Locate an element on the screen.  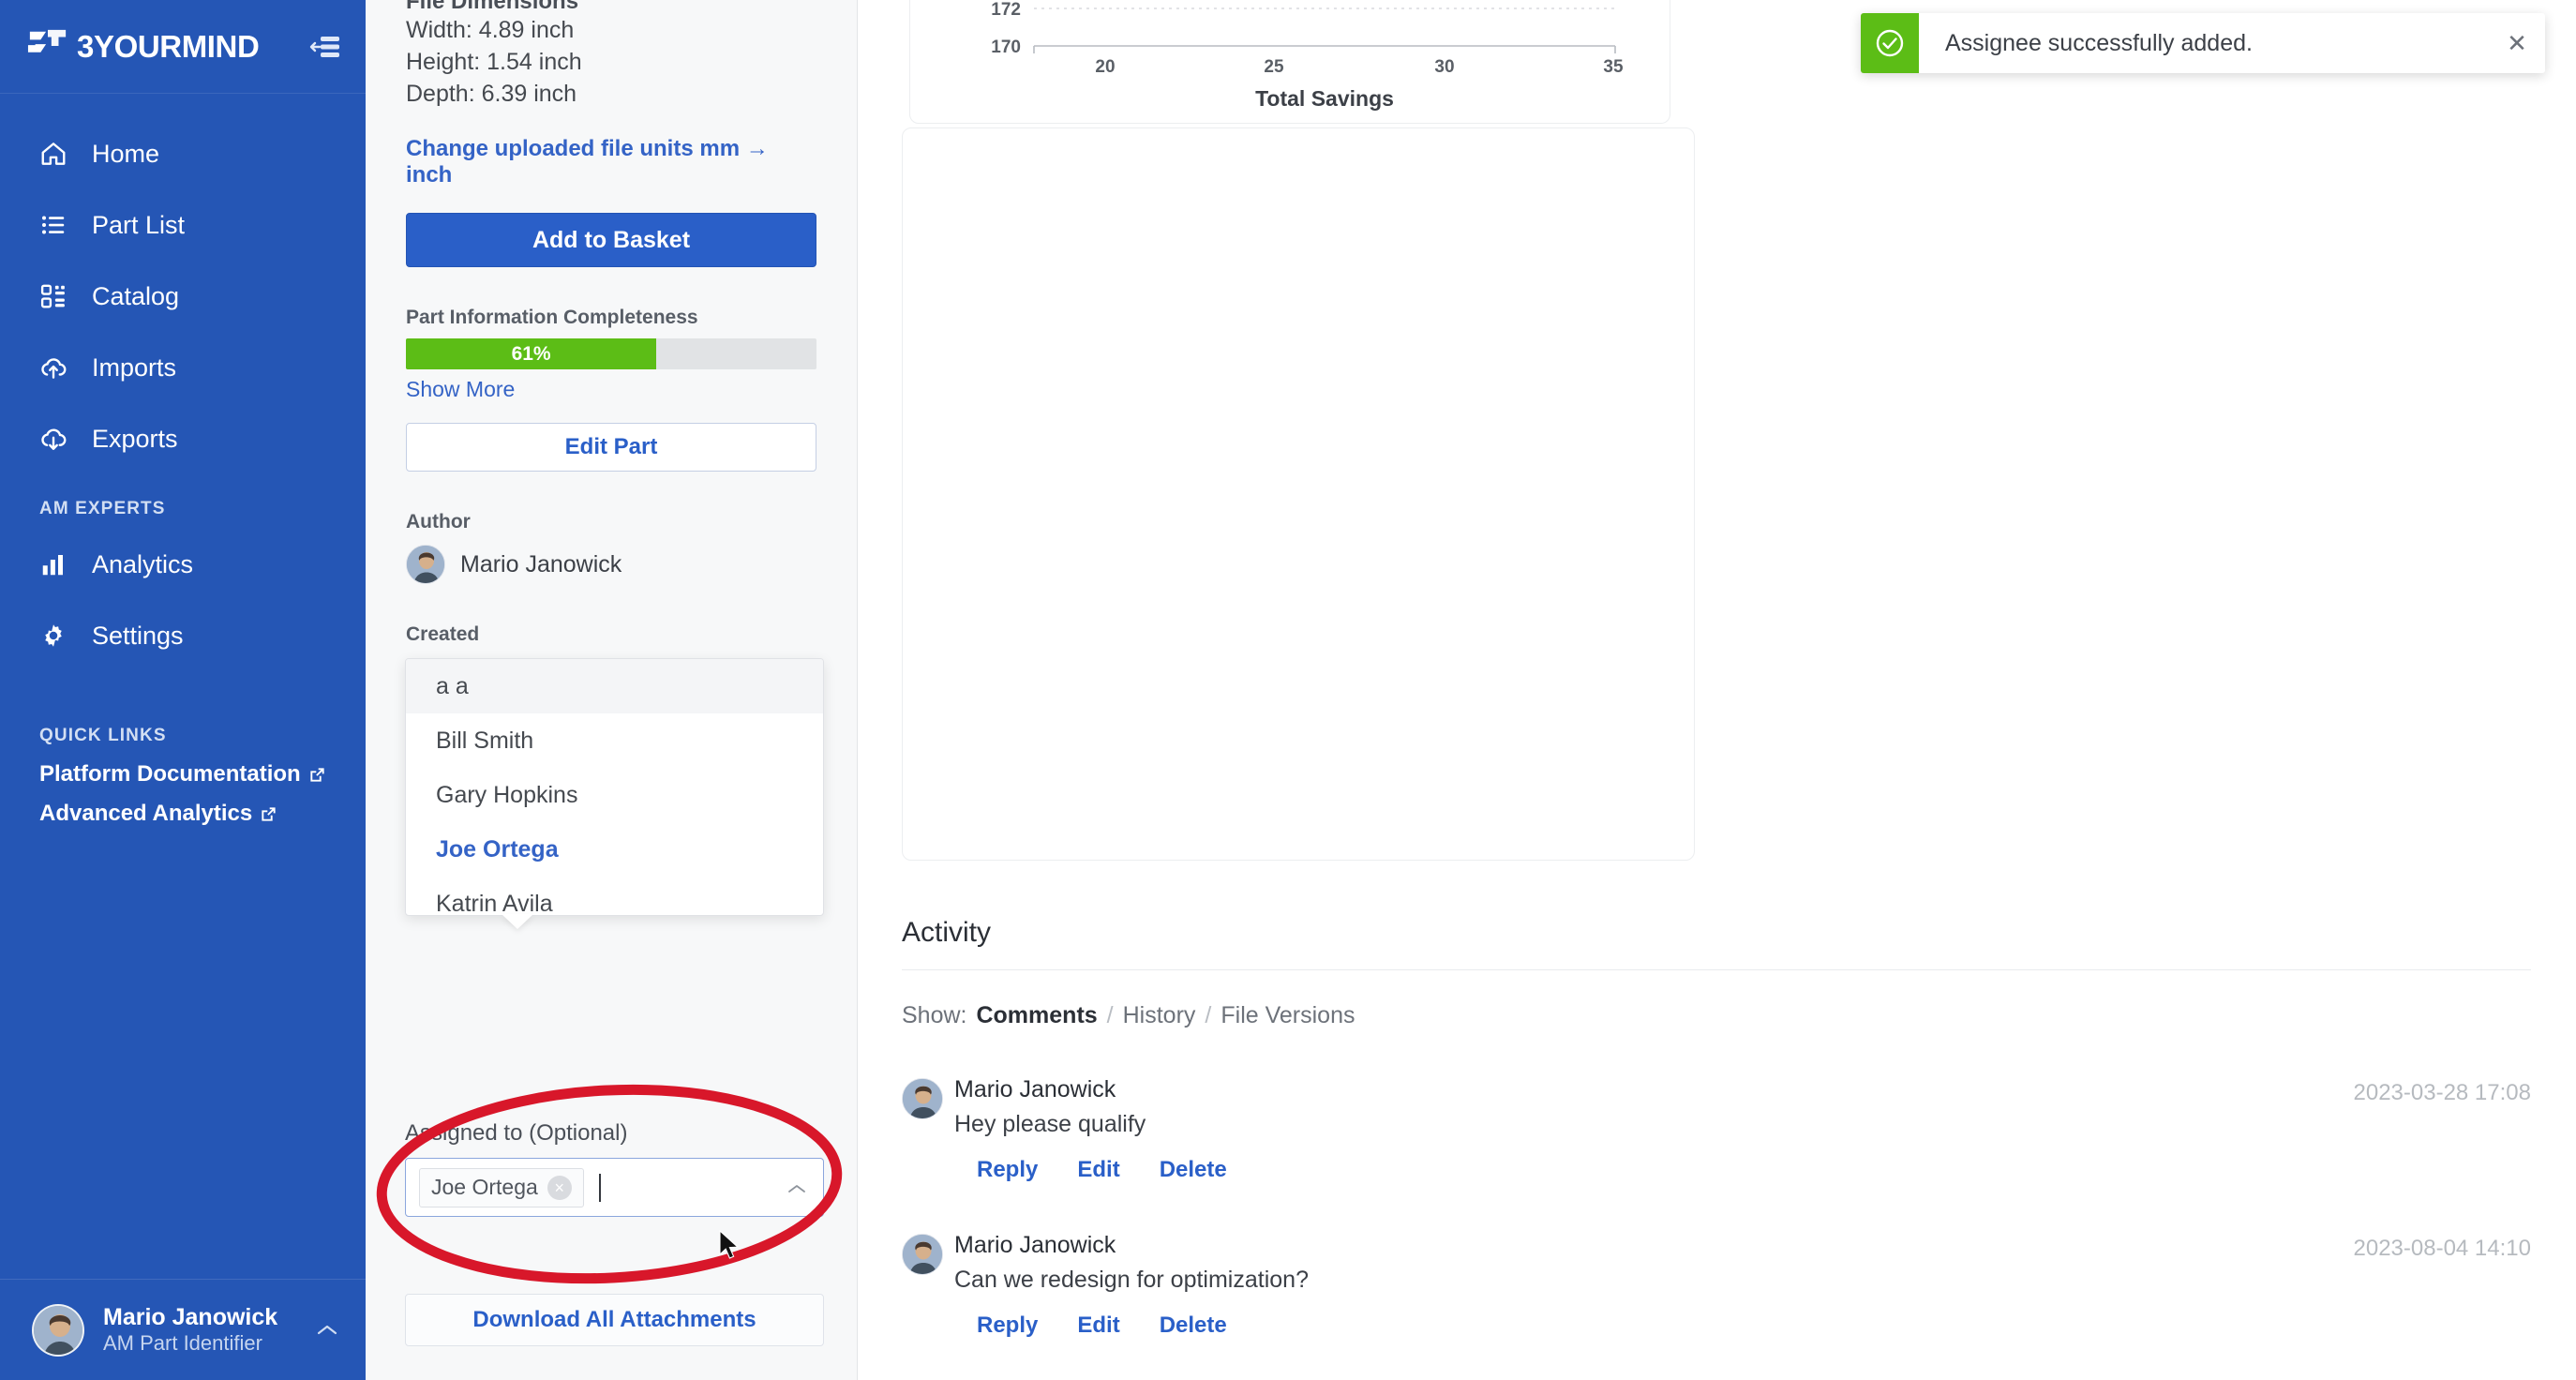
assignee-option: a a is located at coordinates (614, 686).